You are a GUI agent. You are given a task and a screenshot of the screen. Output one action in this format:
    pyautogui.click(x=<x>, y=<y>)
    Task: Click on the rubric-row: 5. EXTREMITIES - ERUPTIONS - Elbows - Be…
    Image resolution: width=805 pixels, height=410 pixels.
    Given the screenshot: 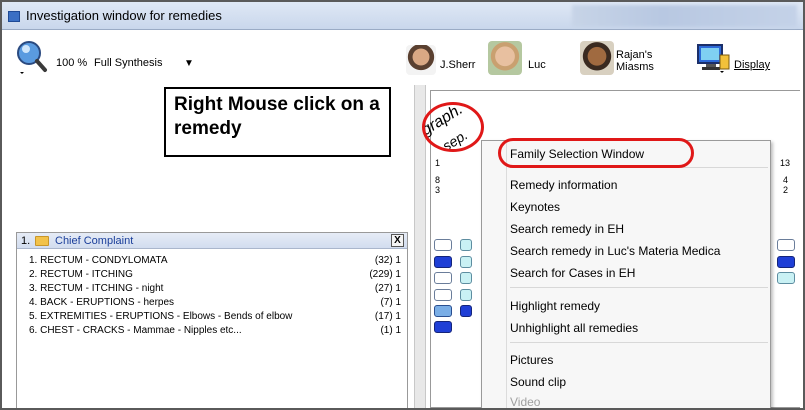 What is the action you would take?
    pyautogui.click(x=215, y=317)
    